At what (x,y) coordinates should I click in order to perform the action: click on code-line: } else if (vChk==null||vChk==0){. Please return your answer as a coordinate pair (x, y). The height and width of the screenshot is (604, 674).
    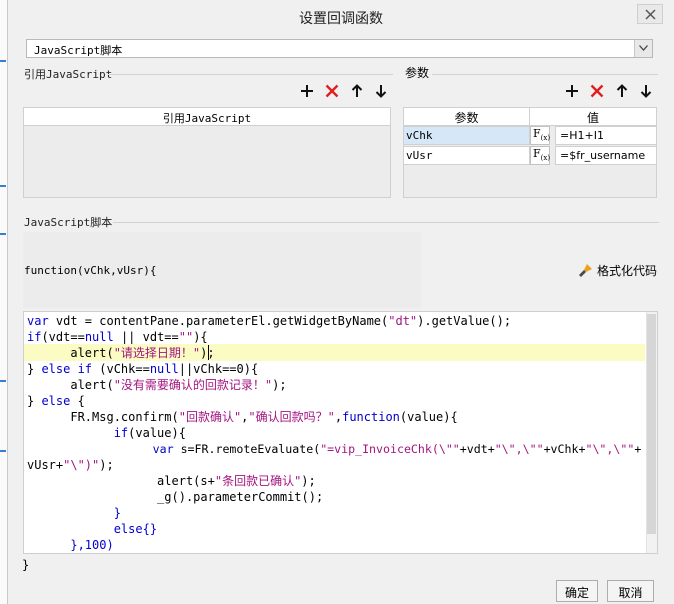
    Looking at the image, I should click on (142, 369).